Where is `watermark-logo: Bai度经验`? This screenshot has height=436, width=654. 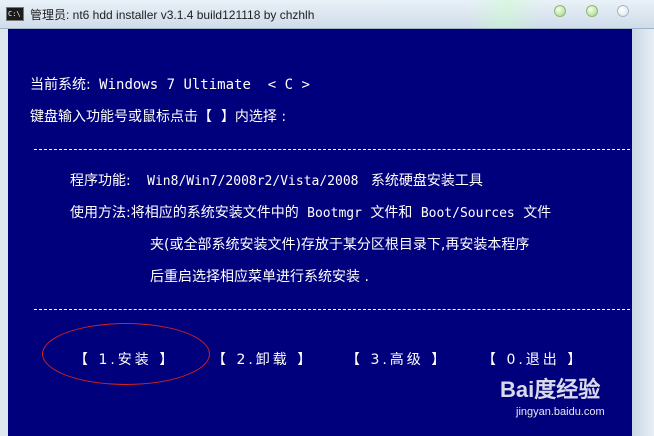 watermark-logo: Bai度经验 is located at coordinates (550, 389).